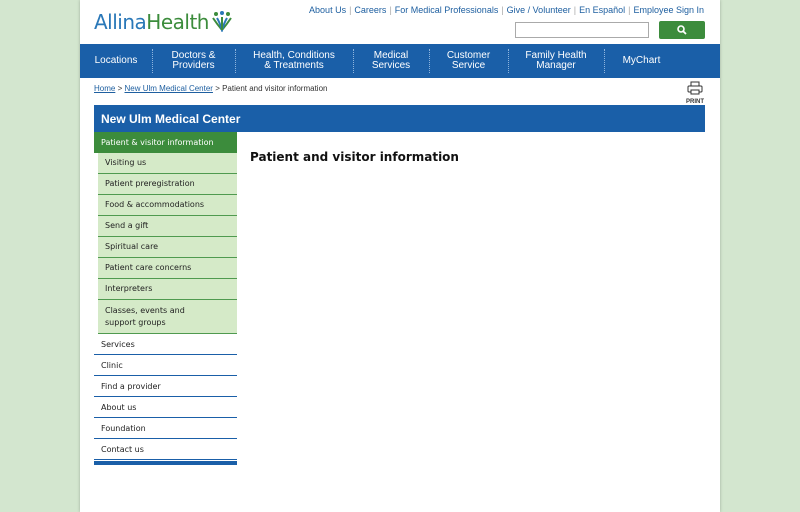  Describe the element at coordinates (641, 61) in the screenshot. I see `nav-mychart: MyChart` at that location.